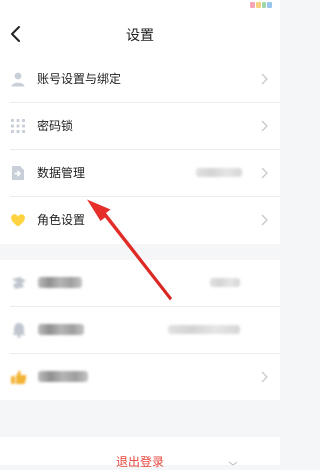  What do you see at coordinates (61, 220) in the screenshot?
I see `settings-item-label: 角色设置` at bounding box center [61, 220].